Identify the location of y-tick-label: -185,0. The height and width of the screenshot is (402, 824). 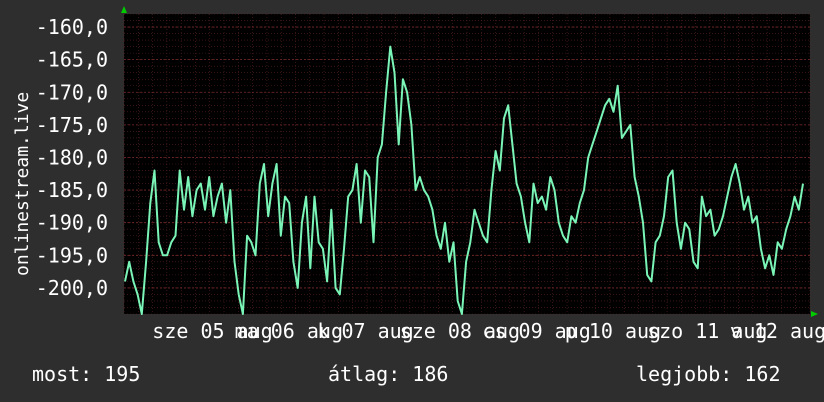
(72, 190).